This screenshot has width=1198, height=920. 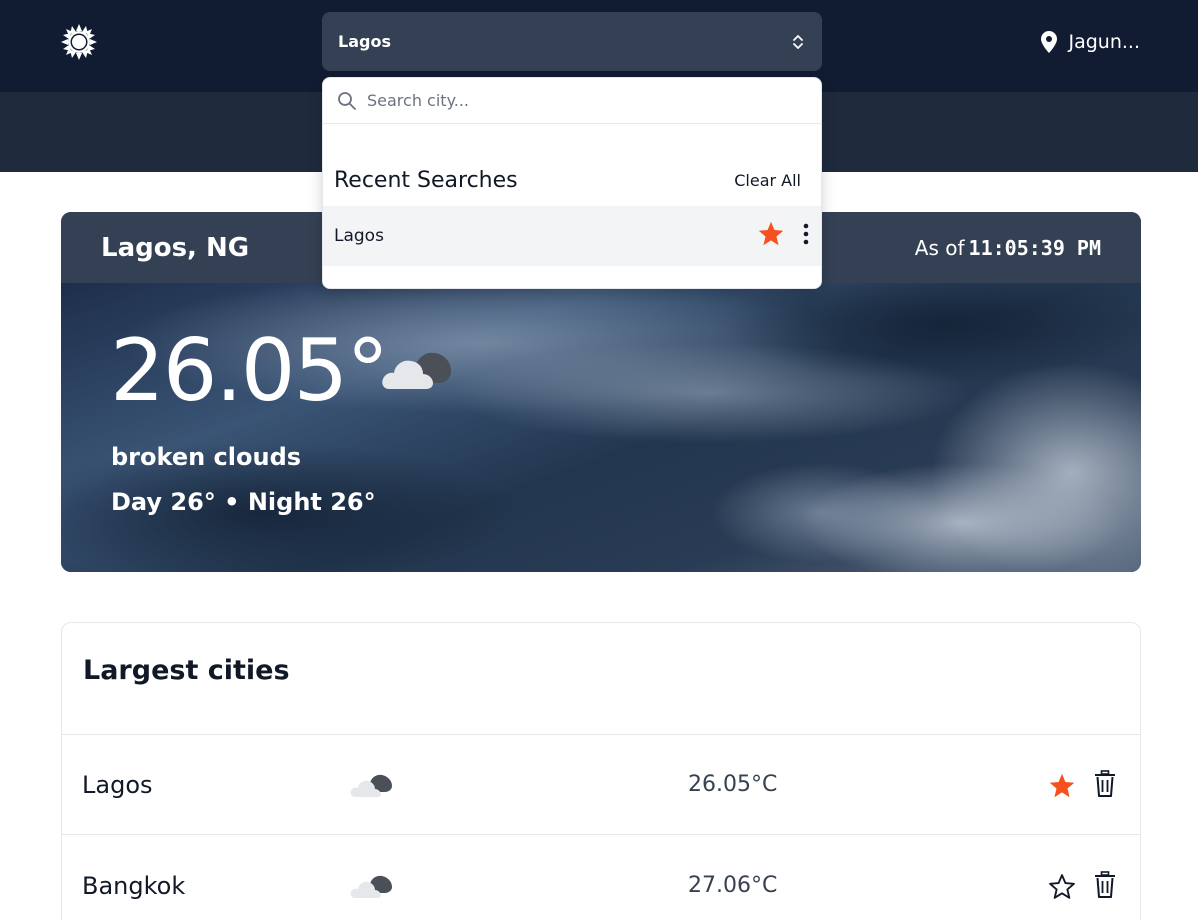 I want to click on clock-time: 11:05:39 PM, so click(x=1034, y=247).